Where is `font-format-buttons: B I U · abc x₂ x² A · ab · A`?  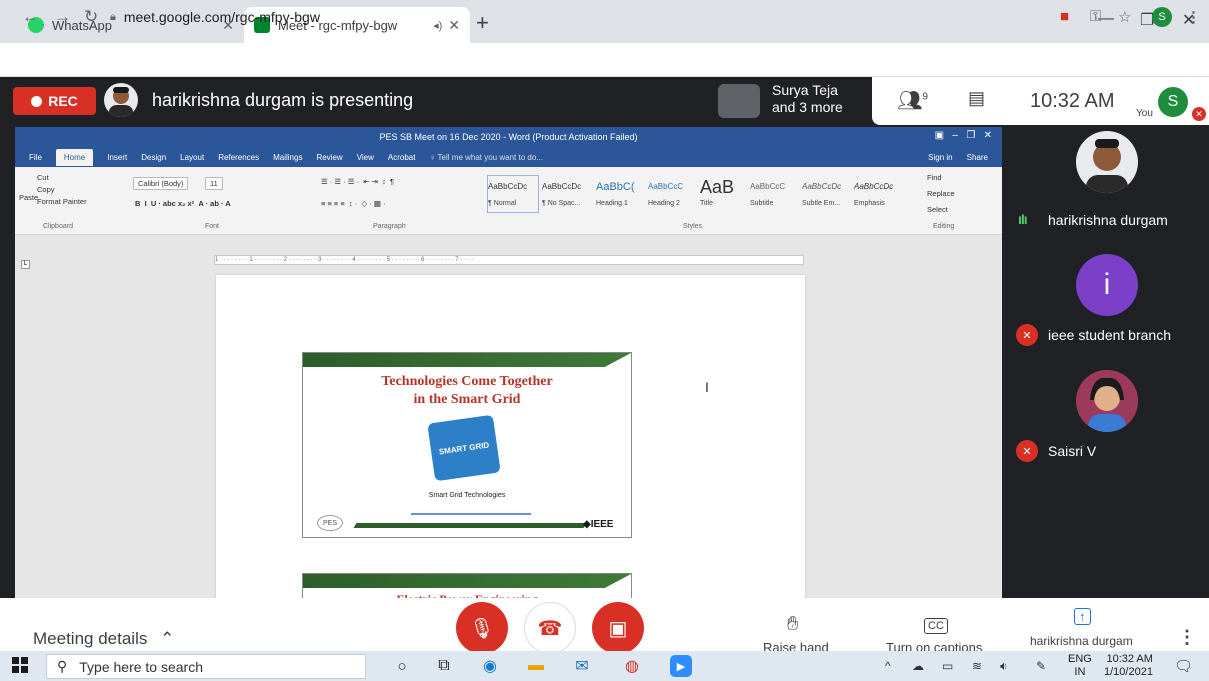 font-format-buttons: B I U · abc x₂ x² A · ab · A is located at coordinates (183, 203).